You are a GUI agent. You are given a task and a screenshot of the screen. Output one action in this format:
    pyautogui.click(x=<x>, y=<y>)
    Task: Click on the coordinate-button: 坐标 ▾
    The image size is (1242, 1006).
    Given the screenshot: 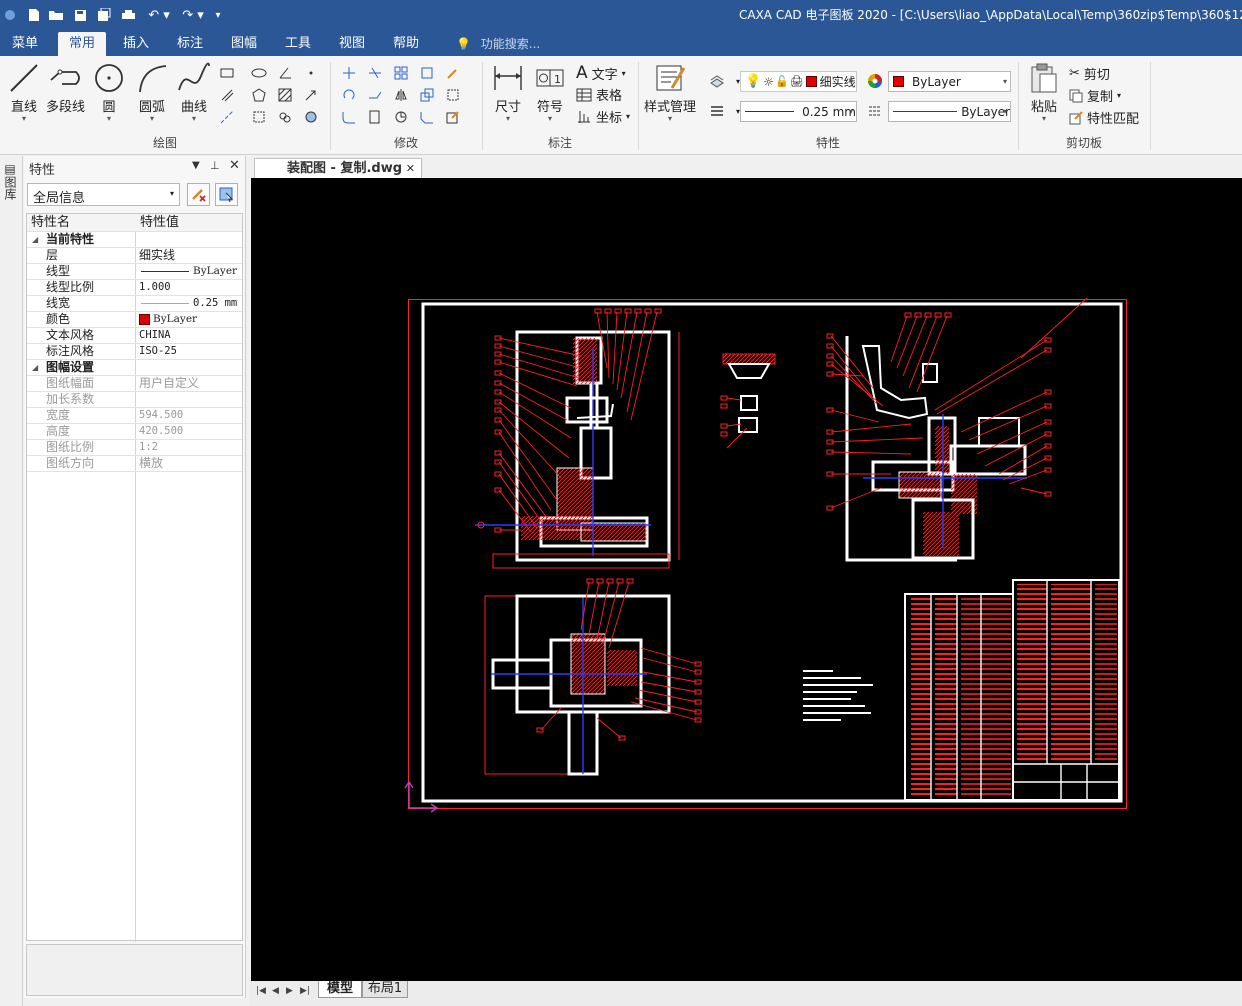 What is the action you would take?
    pyautogui.click(x=603, y=116)
    